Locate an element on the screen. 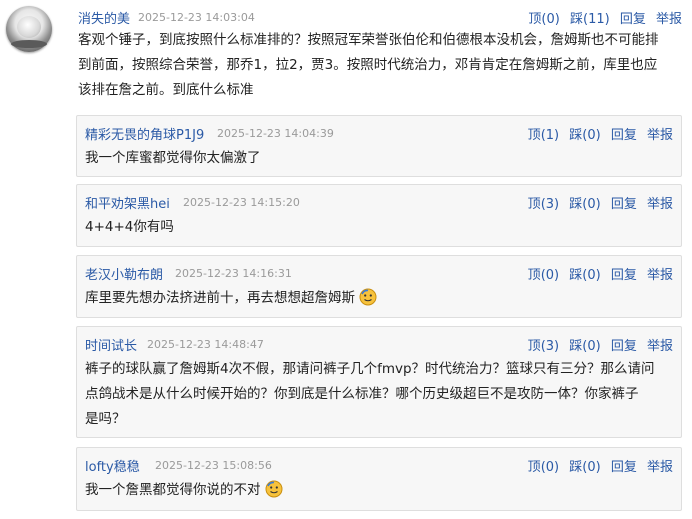 The image size is (692, 519). comment-line: 该排在詹之前。到底什么标准 is located at coordinates (166, 90).